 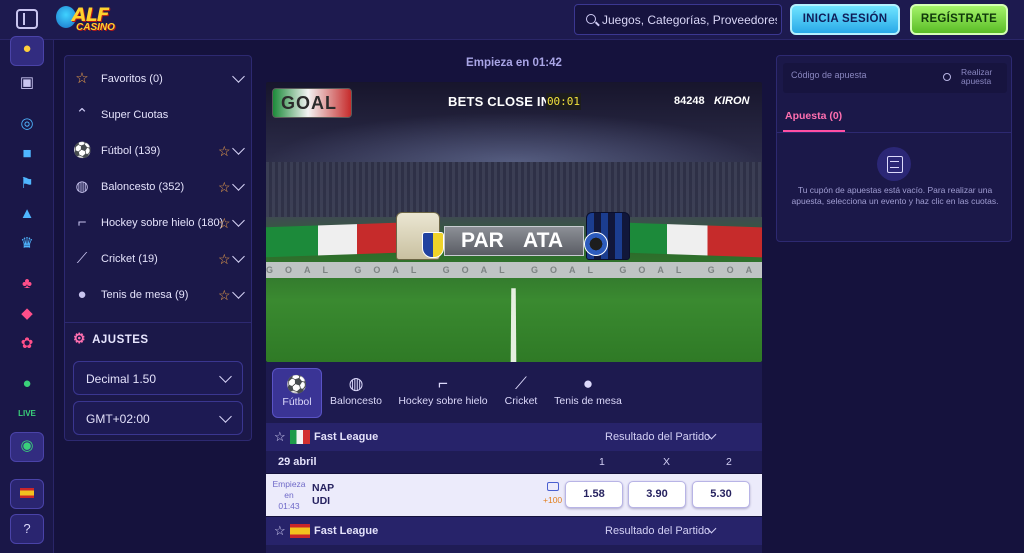 I want to click on dice-icon: ◆, so click(x=27, y=314).